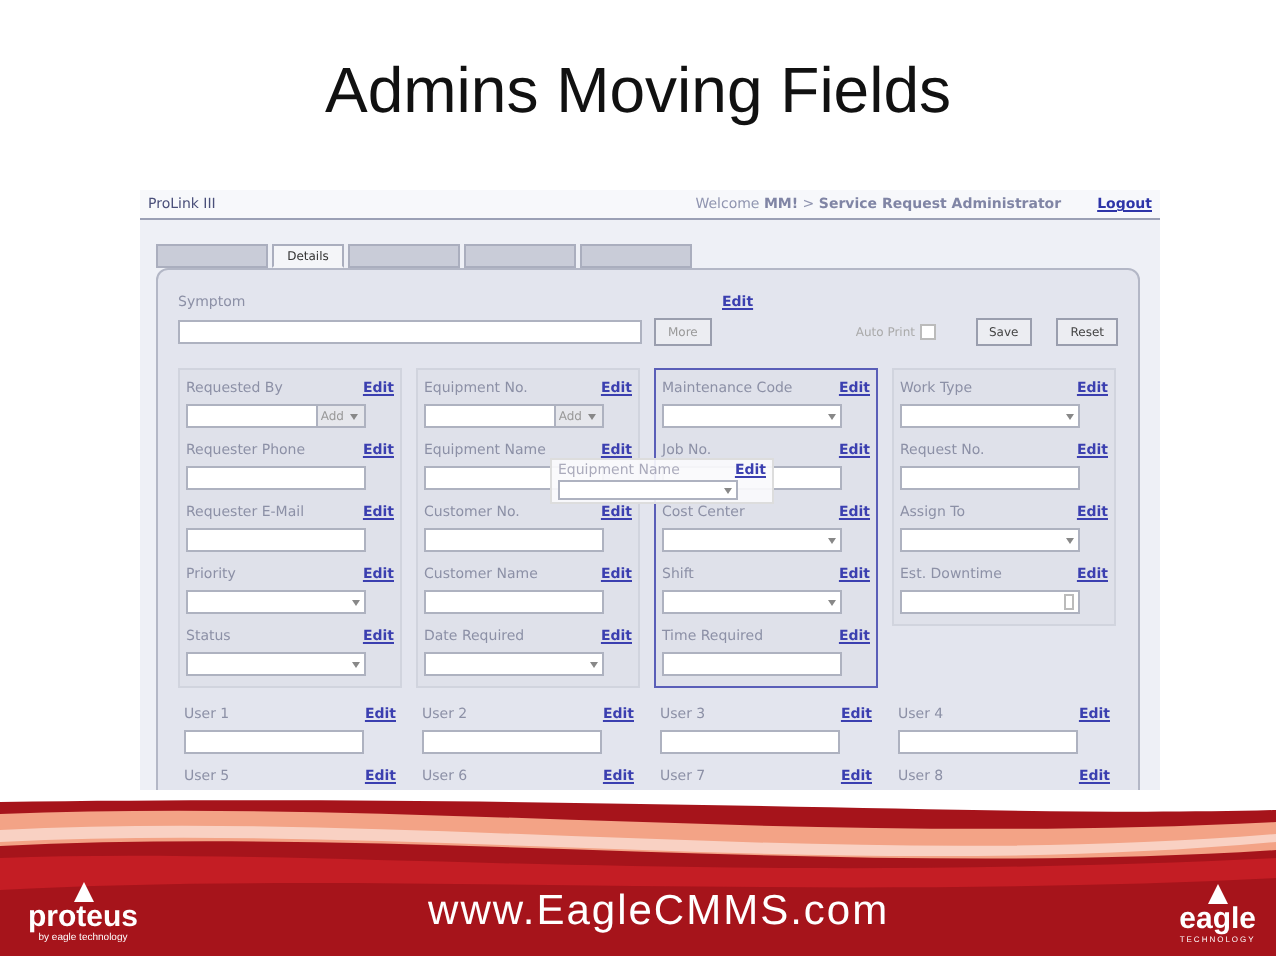  I want to click on brand-name: proteus, so click(83, 917).